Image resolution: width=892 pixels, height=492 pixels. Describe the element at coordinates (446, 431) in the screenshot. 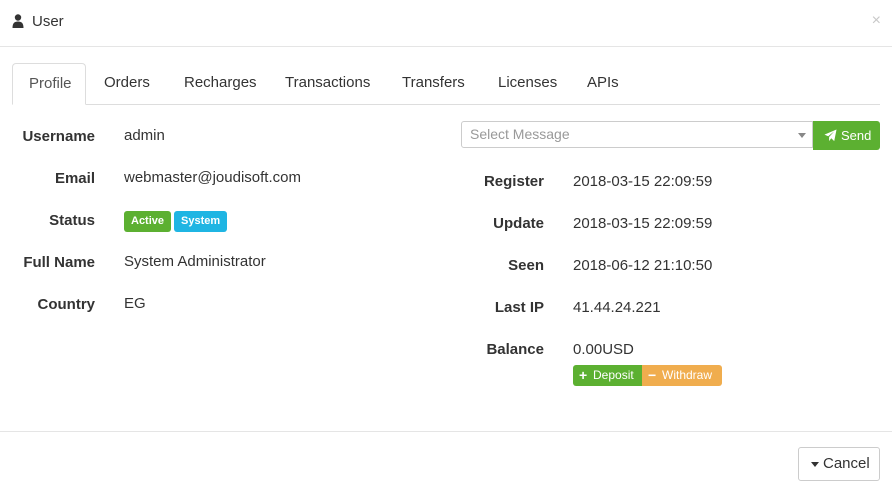

I see `footer-divider` at that location.